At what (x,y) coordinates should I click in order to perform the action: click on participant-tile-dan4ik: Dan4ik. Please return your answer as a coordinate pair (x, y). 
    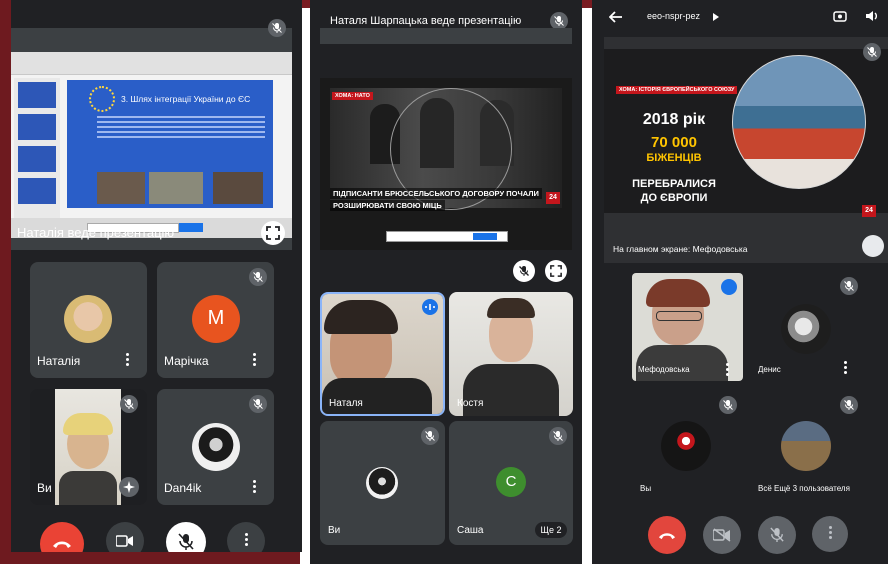
    Looking at the image, I should click on (215, 447).